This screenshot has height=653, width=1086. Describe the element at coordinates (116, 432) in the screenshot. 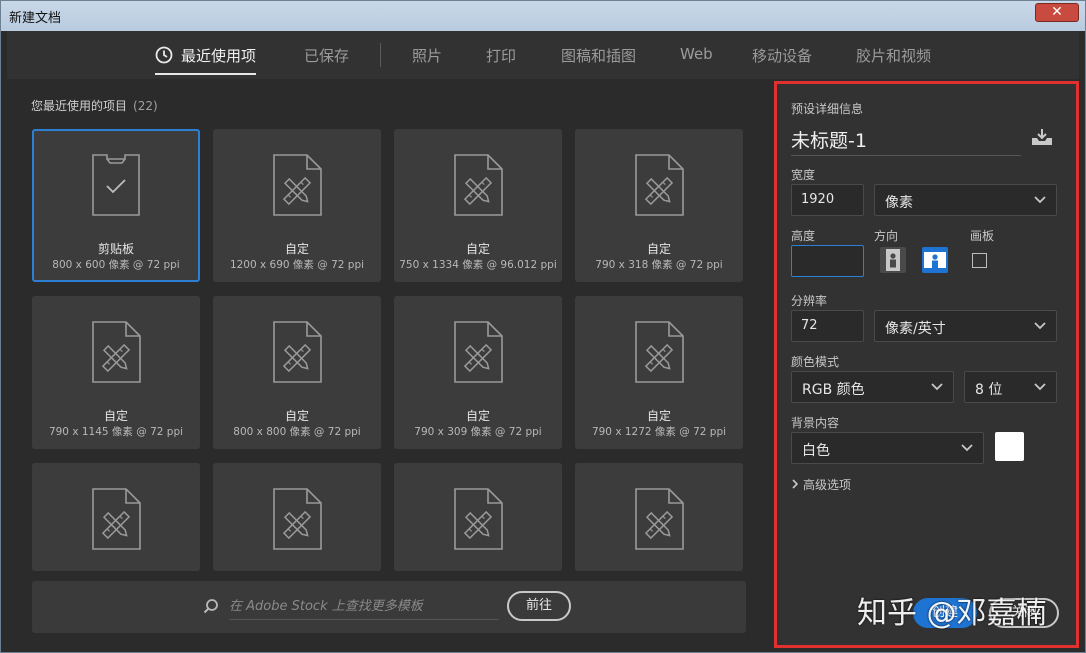

I see `recent-item-dimensions: 790 x 1145 像素 @ 72 ppi` at that location.